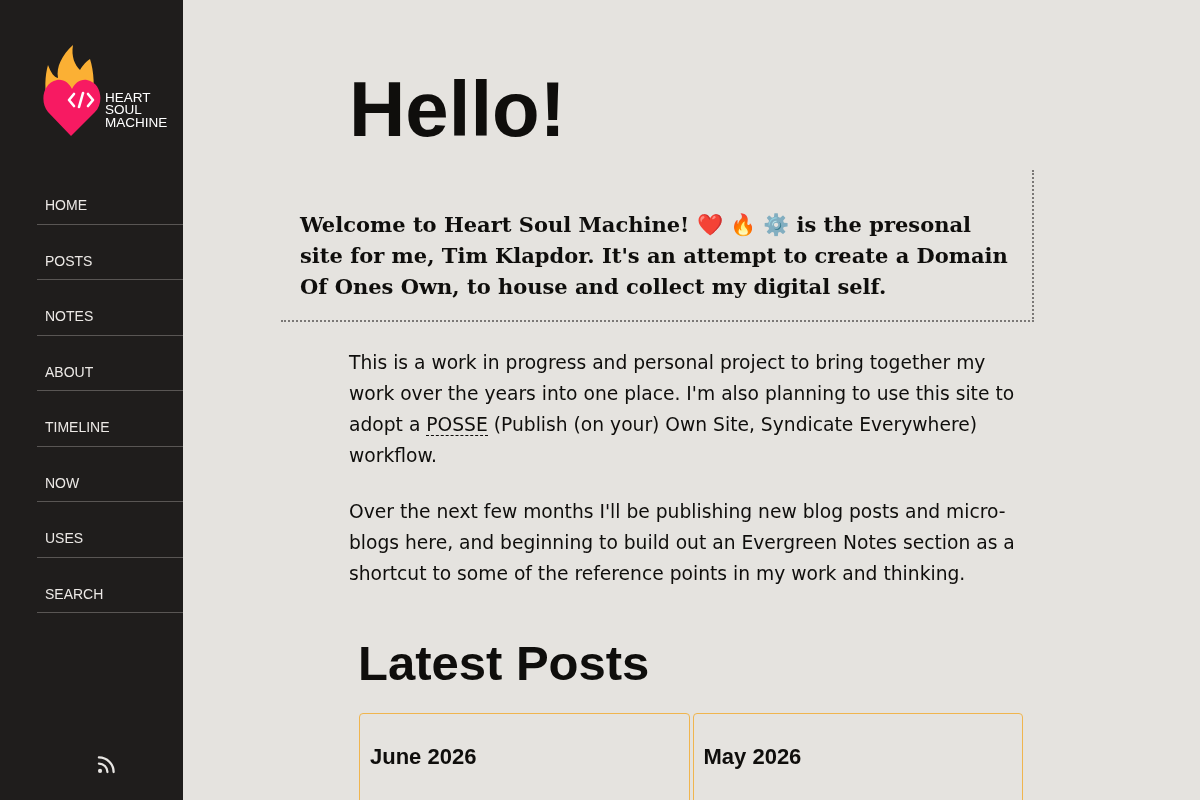 The width and height of the screenshot is (1200, 800). I want to click on nav-link: TIMELINE, so click(110, 419).